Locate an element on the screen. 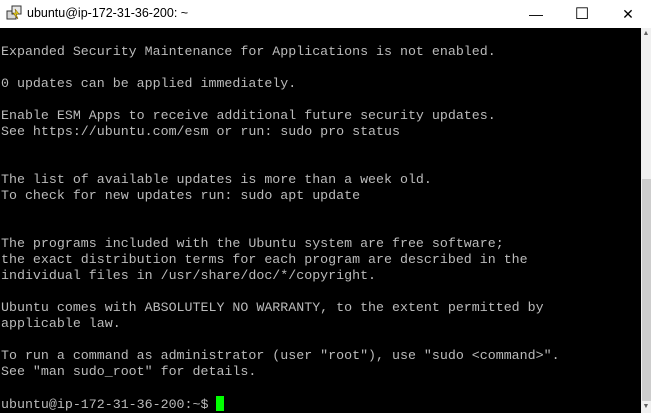 Image resolution: width=651 pixels, height=413 pixels. minimize-button: — is located at coordinates (536, 14).